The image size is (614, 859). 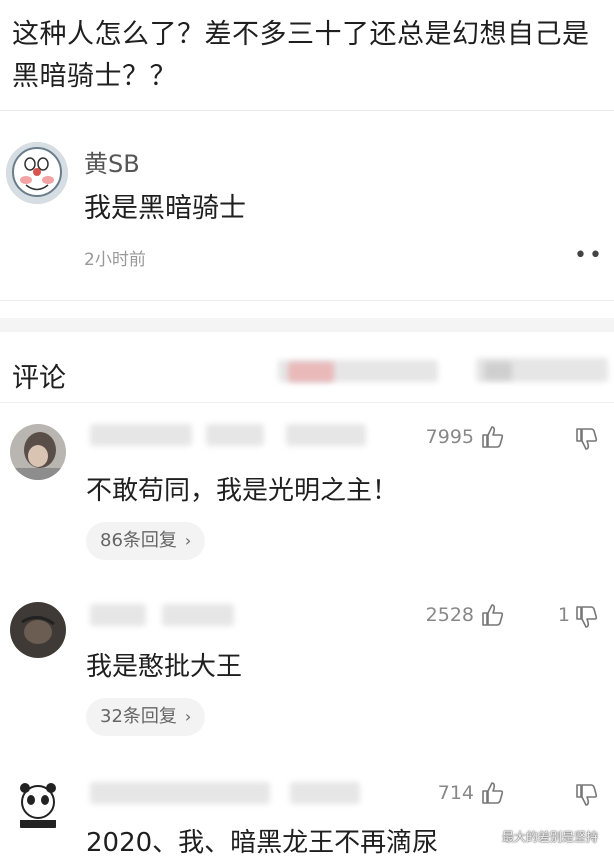 I want to click on like-count: 7995, so click(x=449, y=437).